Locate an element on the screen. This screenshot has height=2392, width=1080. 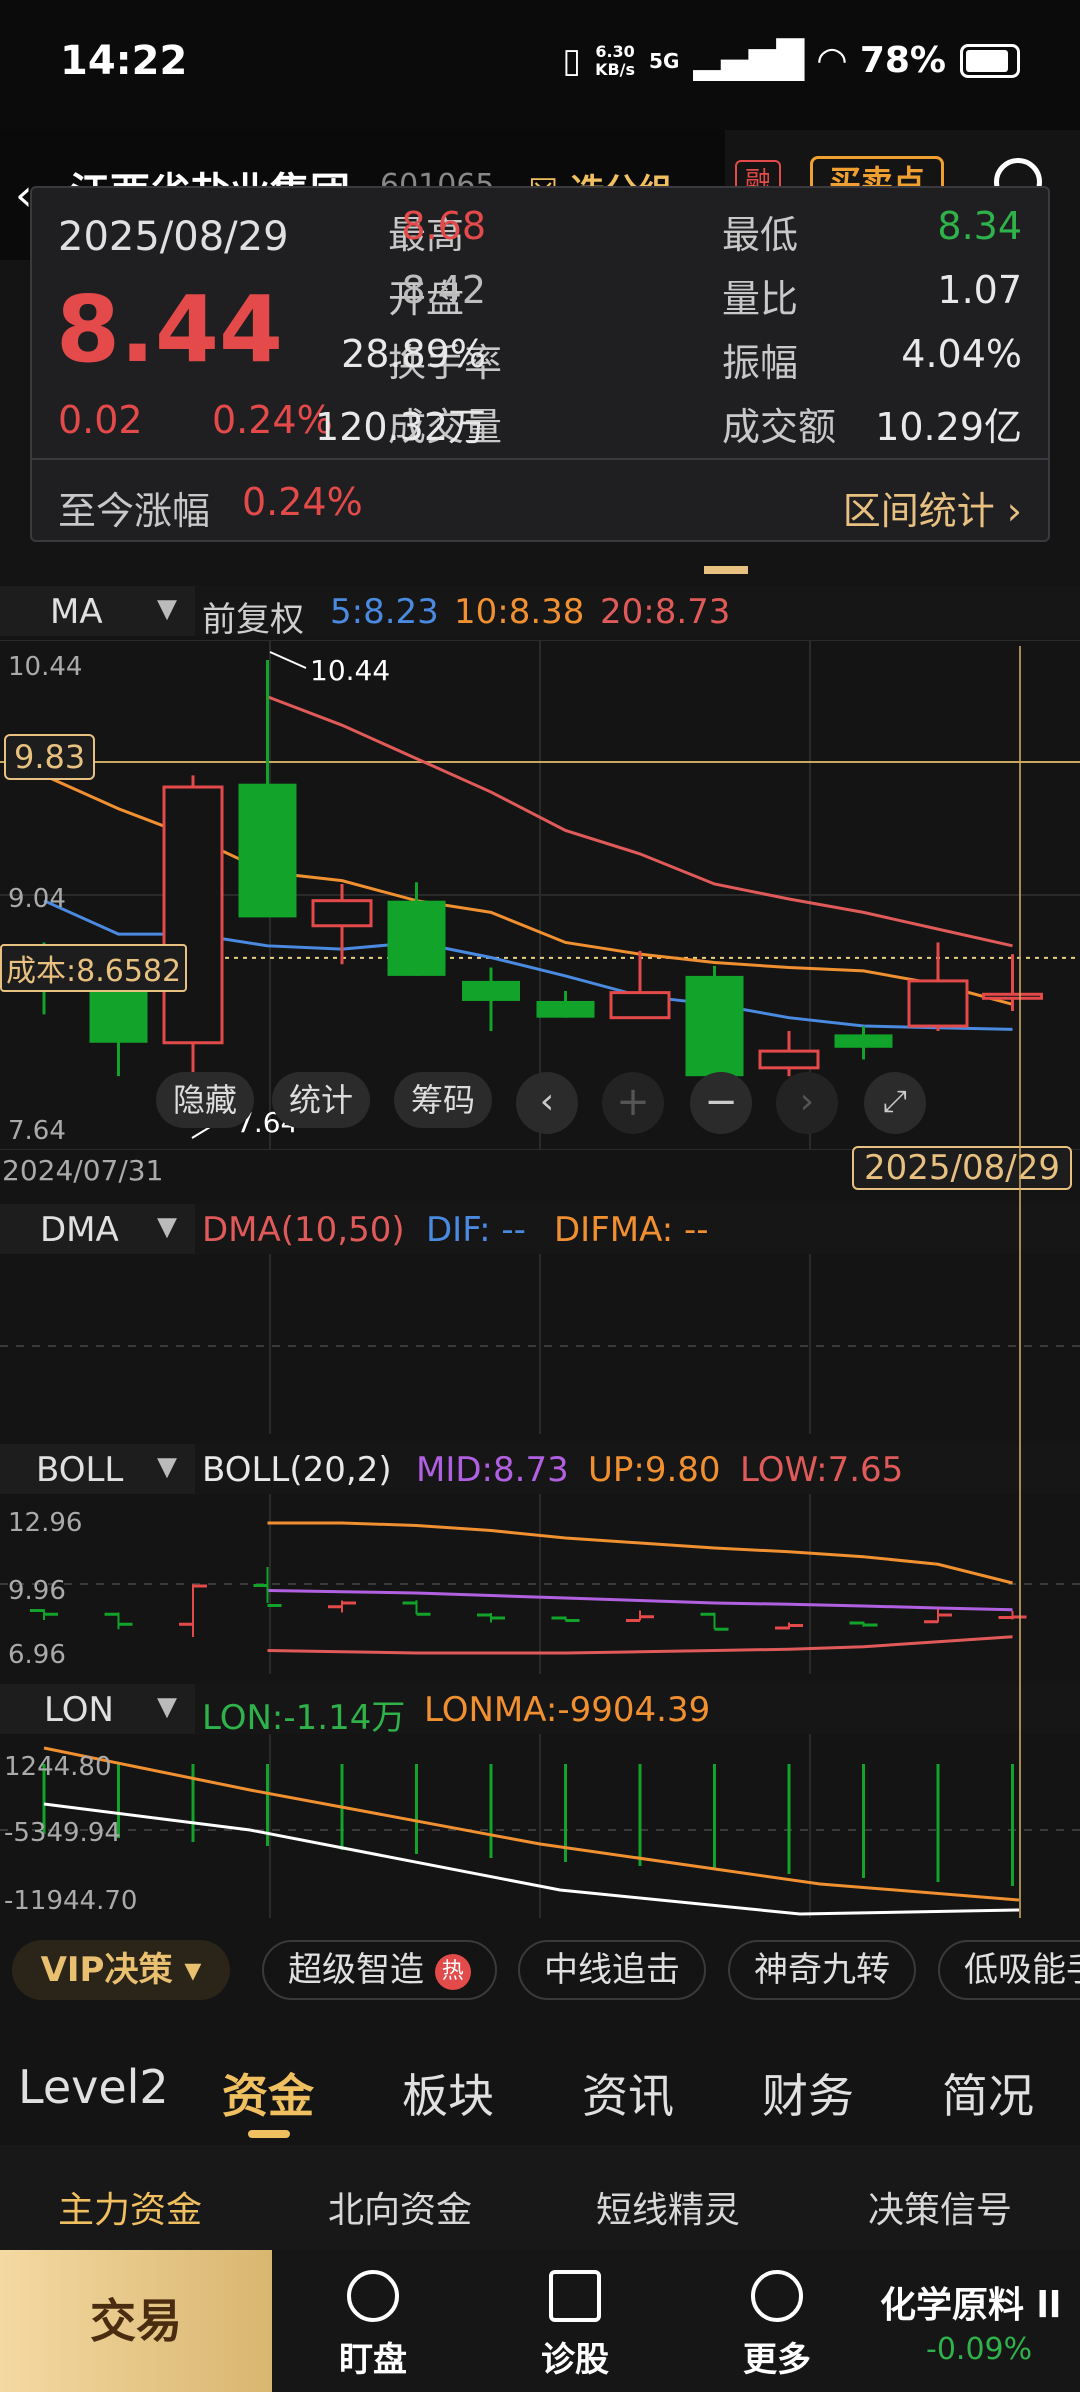
stat-value: 1.07 is located at coordinates (979, 290).